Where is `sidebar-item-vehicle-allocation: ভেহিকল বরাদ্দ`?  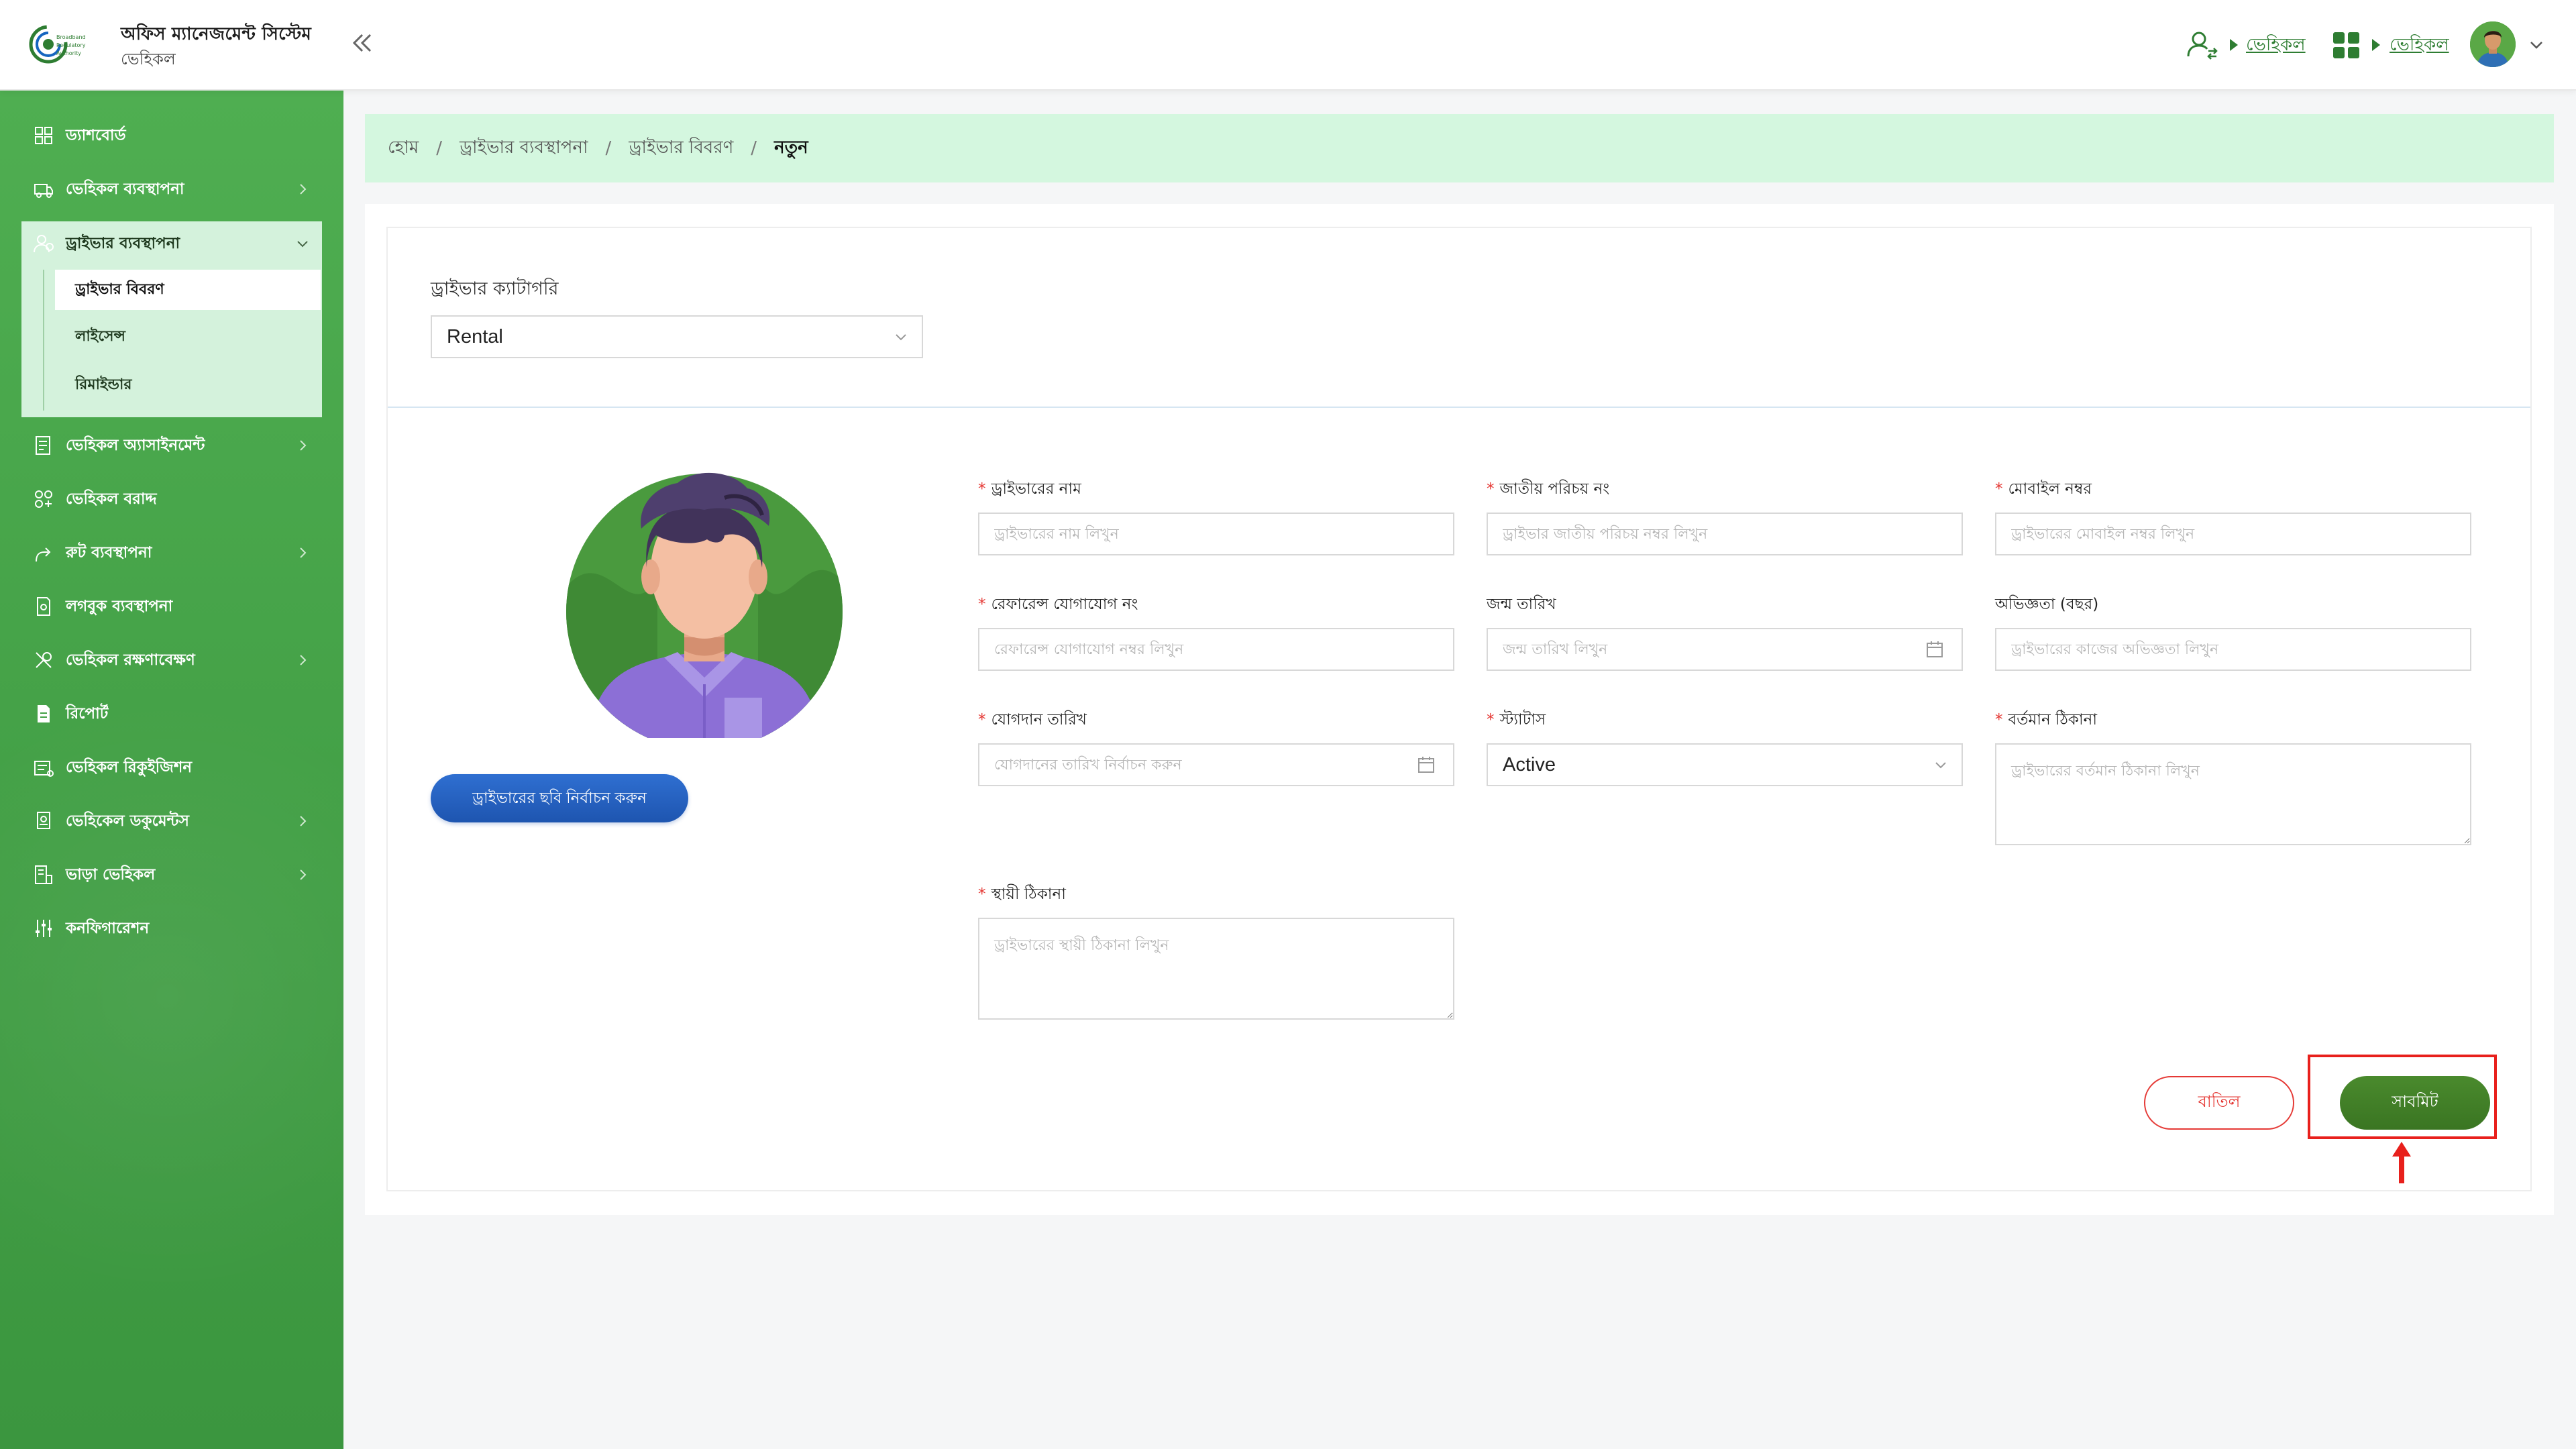 sidebar-item-vehicle-allocation: ভেহিকল বরাদ্দ is located at coordinates (171, 499).